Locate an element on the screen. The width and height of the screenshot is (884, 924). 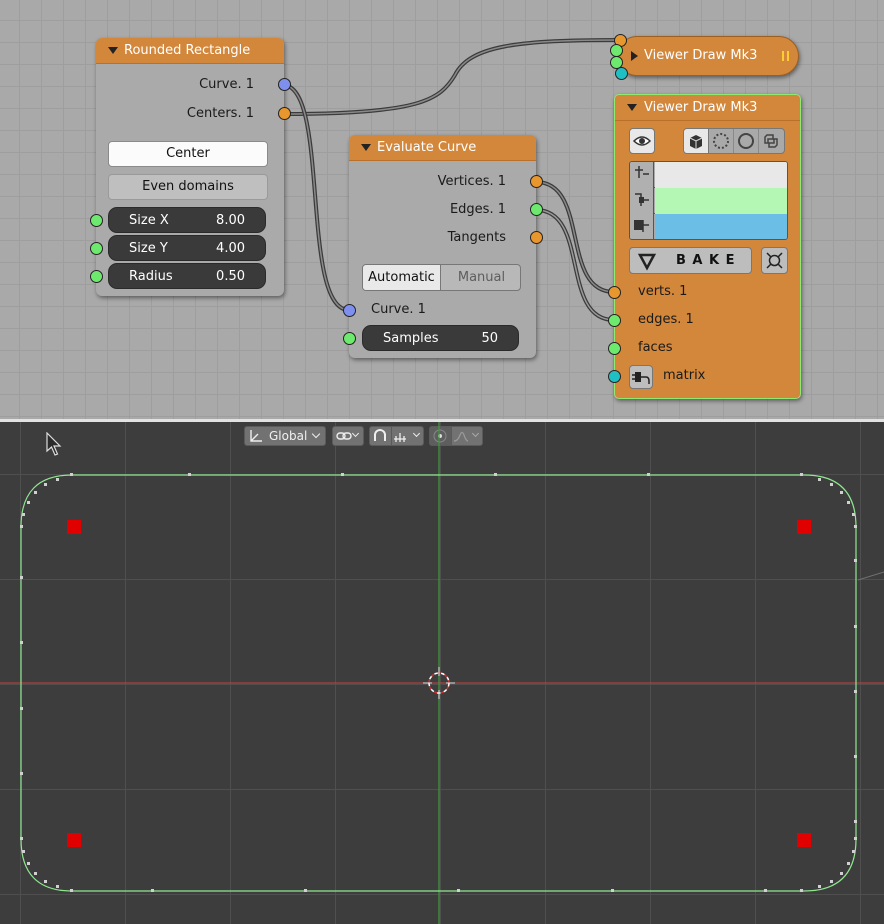
samples-slider: Samples 50 is located at coordinates (440, 338).